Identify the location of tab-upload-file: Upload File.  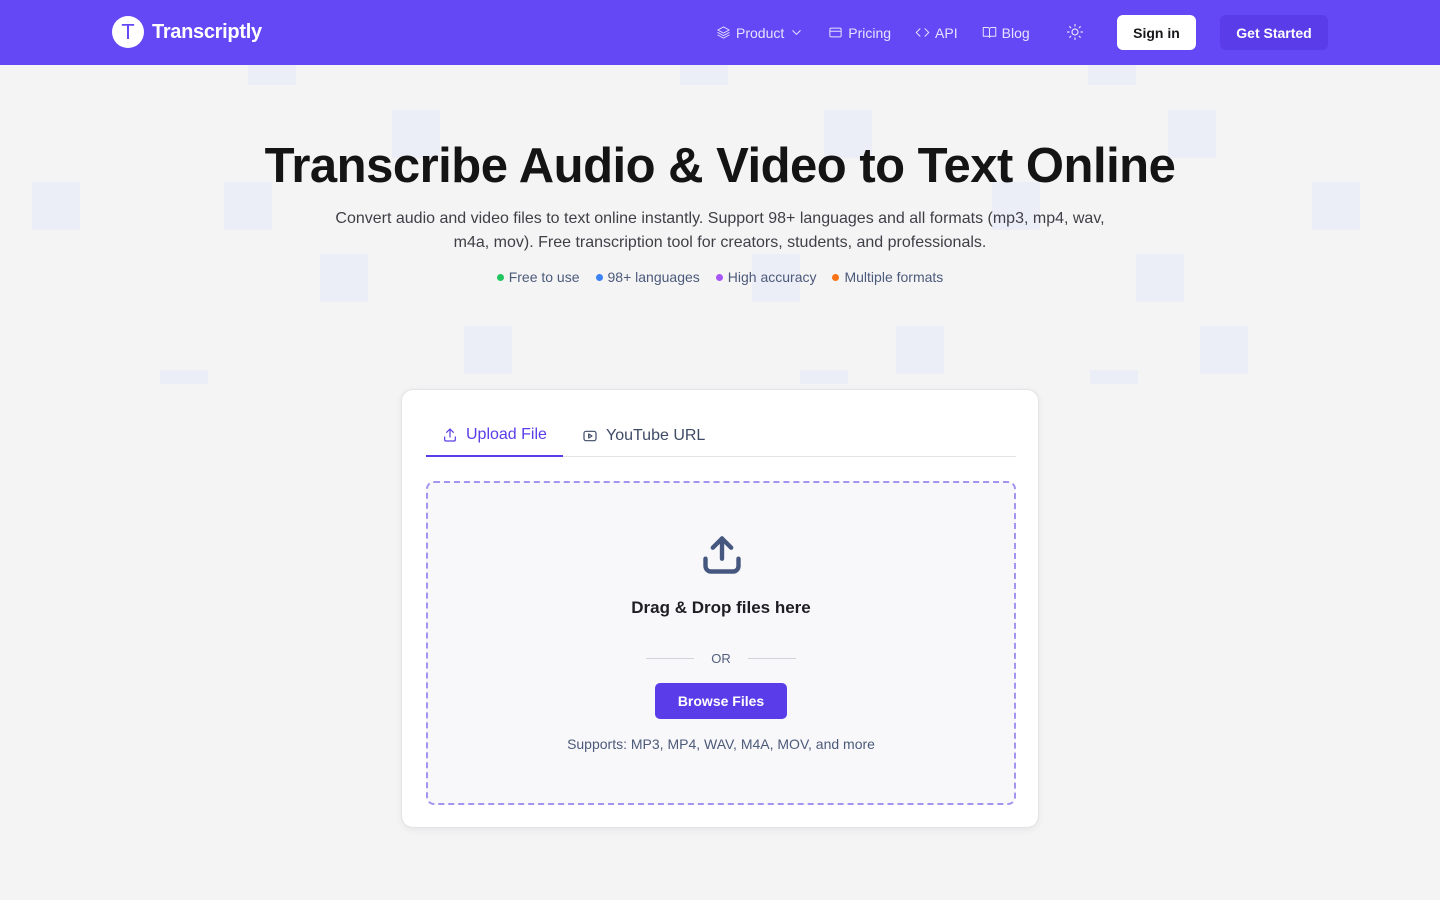
(494, 435).